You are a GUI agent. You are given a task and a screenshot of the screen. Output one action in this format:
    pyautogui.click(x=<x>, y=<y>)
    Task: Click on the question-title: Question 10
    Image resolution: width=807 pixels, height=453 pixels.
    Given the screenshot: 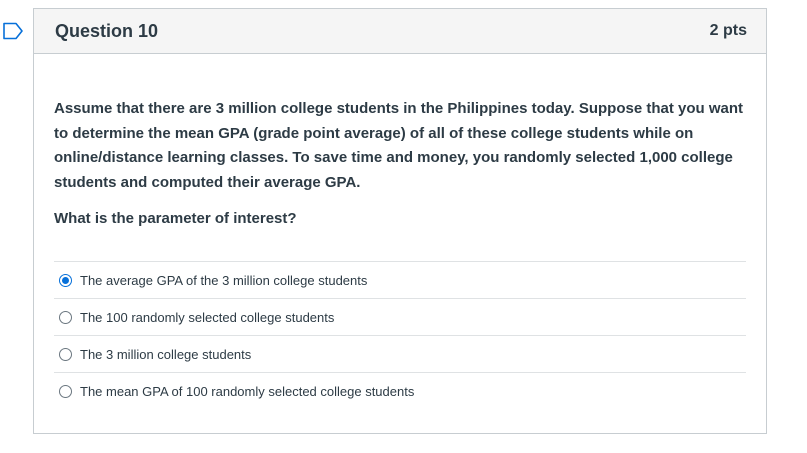 What is the action you would take?
    pyautogui.click(x=107, y=30)
    